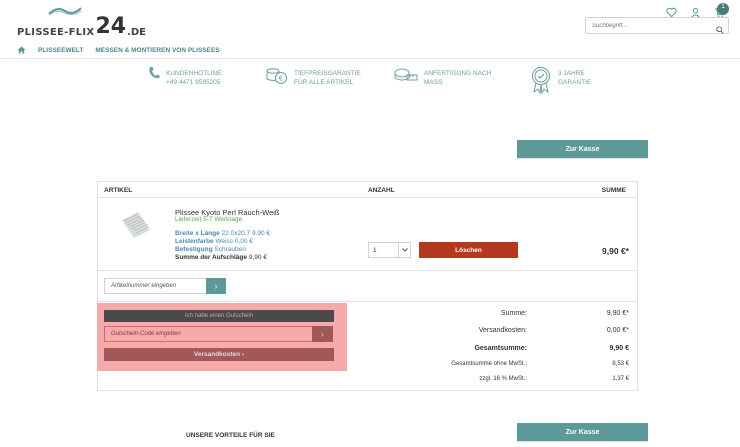 Image resolution: width=740 pixels, height=447 pixels. What do you see at coordinates (136, 32) in the screenshot?
I see `logo-domain: .DE` at bounding box center [136, 32].